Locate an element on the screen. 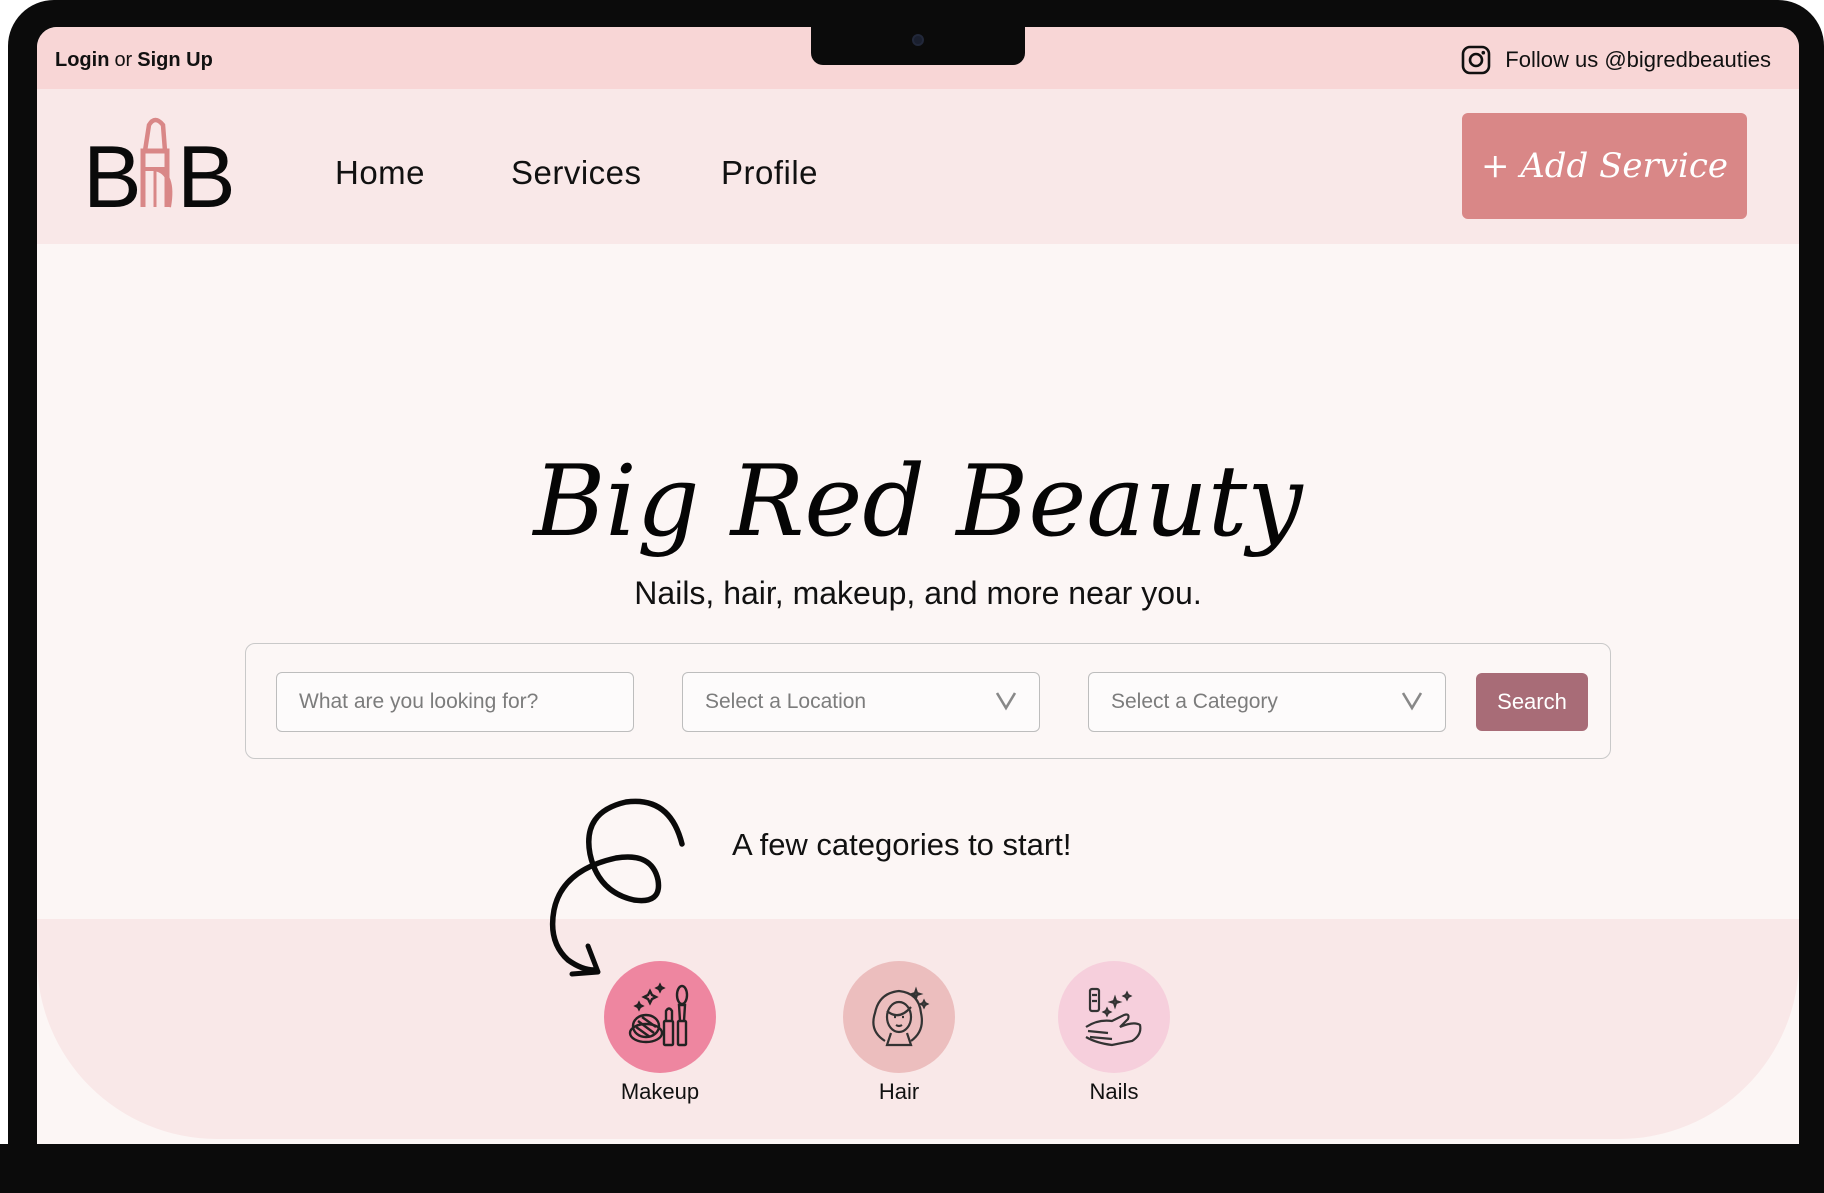 The height and width of the screenshot is (1193, 1824). nav-profile: Profile is located at coordinates (769, 173).